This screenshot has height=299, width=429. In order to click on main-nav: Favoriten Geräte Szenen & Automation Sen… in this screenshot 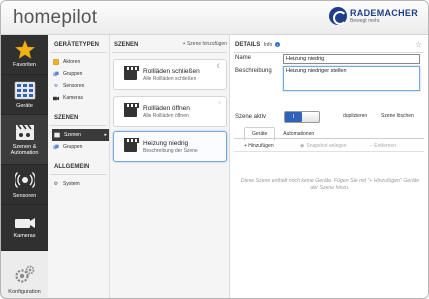, I will do `click(24, 166)`.